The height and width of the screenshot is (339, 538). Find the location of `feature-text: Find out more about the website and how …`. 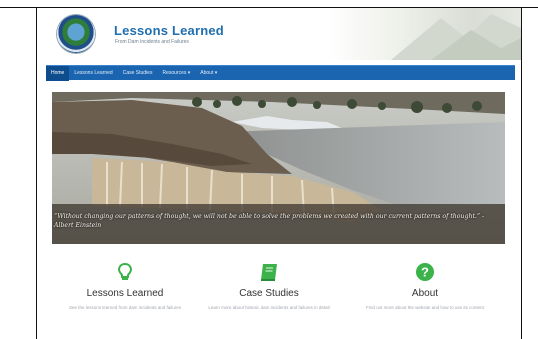

feature-text: Find out more about the website and how … is located at coordinates (425, 307).